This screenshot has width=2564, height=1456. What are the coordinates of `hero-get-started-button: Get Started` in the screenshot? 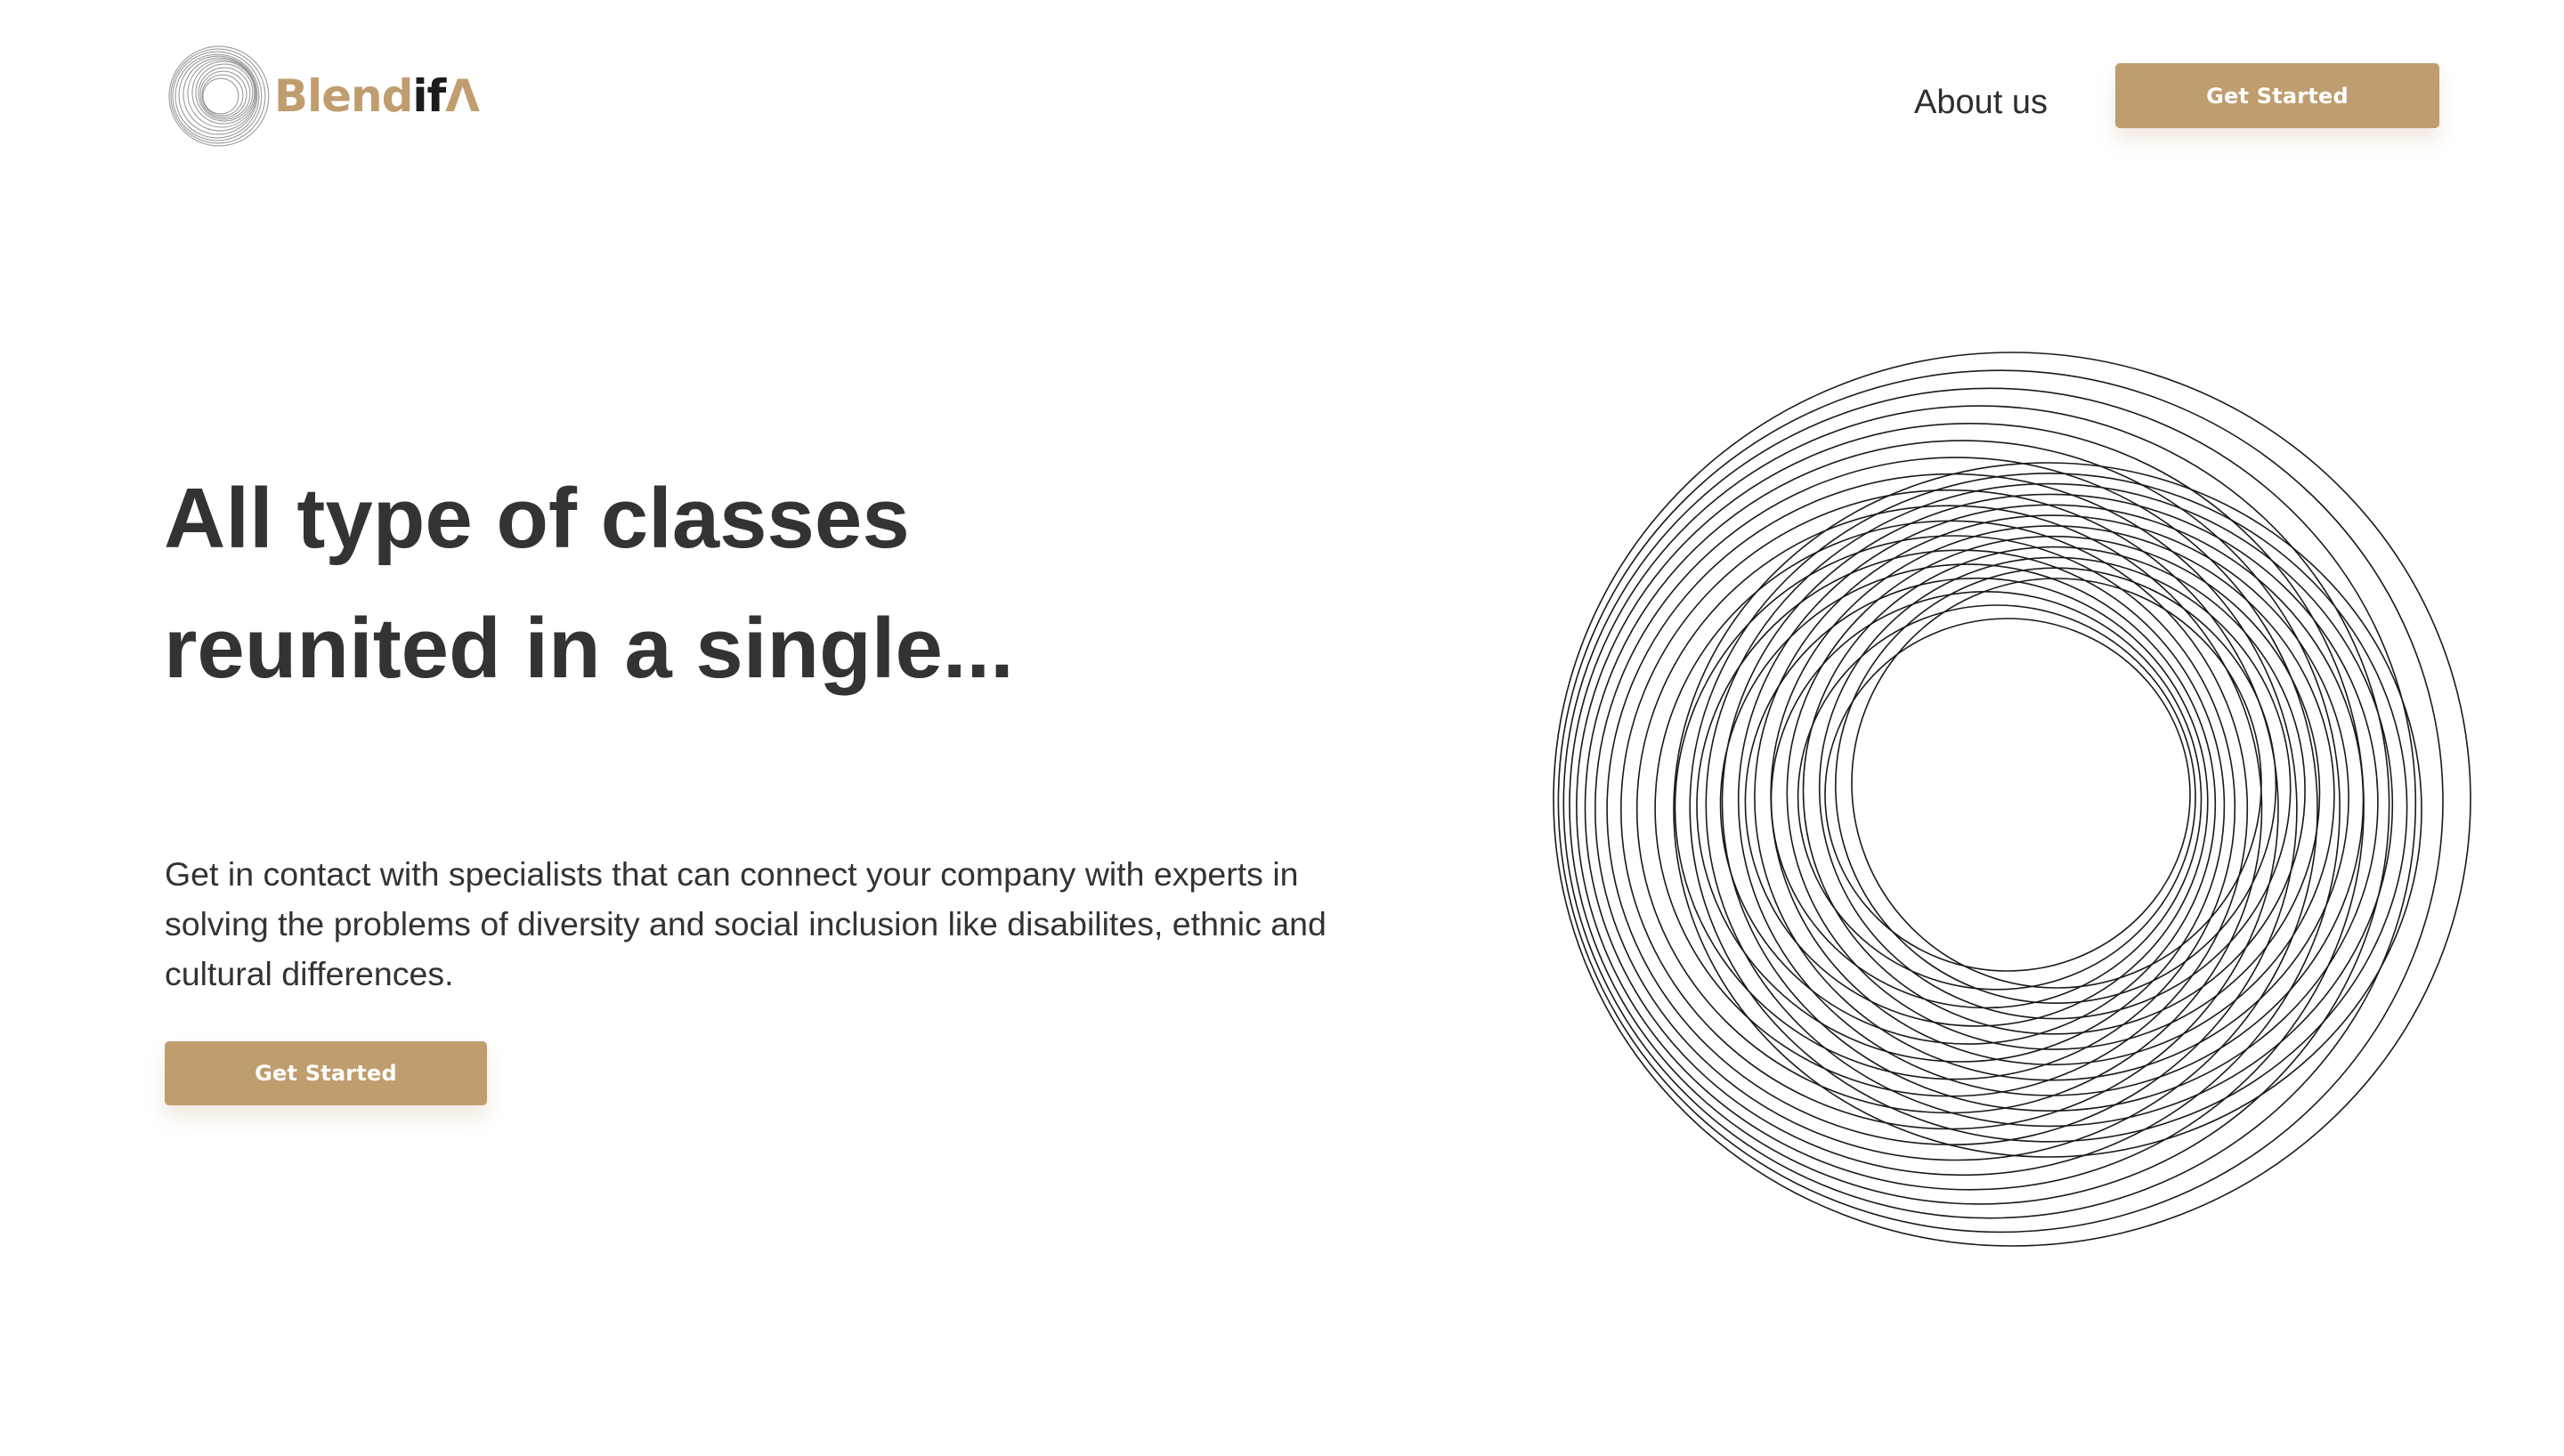 It's located at (326, 1073).